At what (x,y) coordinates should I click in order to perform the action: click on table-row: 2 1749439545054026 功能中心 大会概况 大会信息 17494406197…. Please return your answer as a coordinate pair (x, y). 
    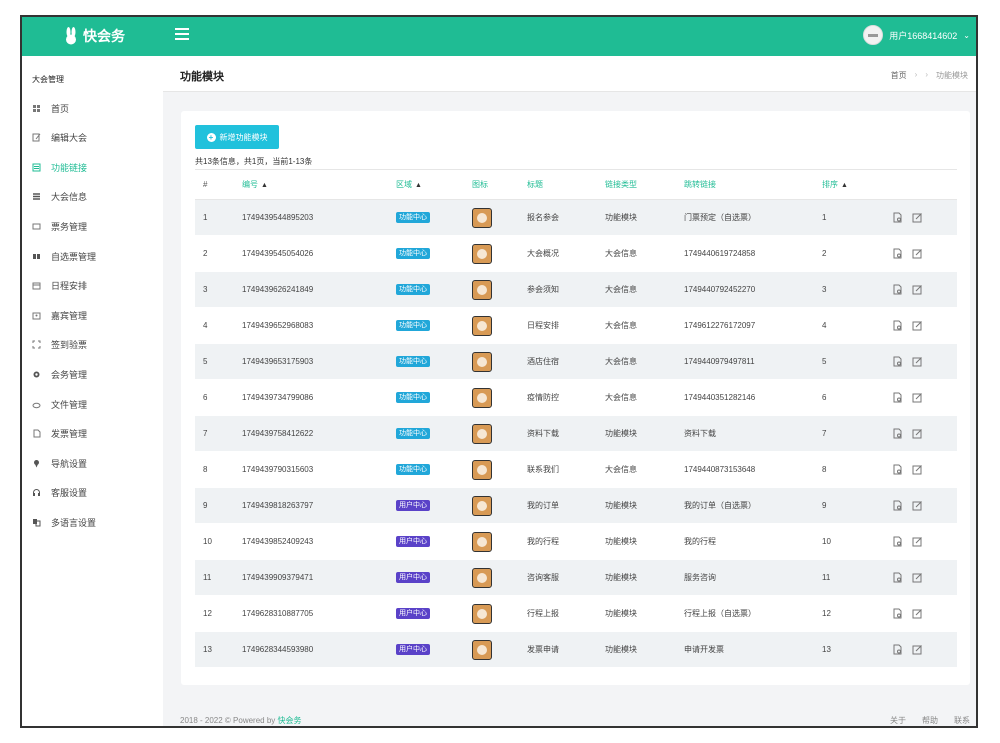
    Looking at the image, I should click on (576, 253).